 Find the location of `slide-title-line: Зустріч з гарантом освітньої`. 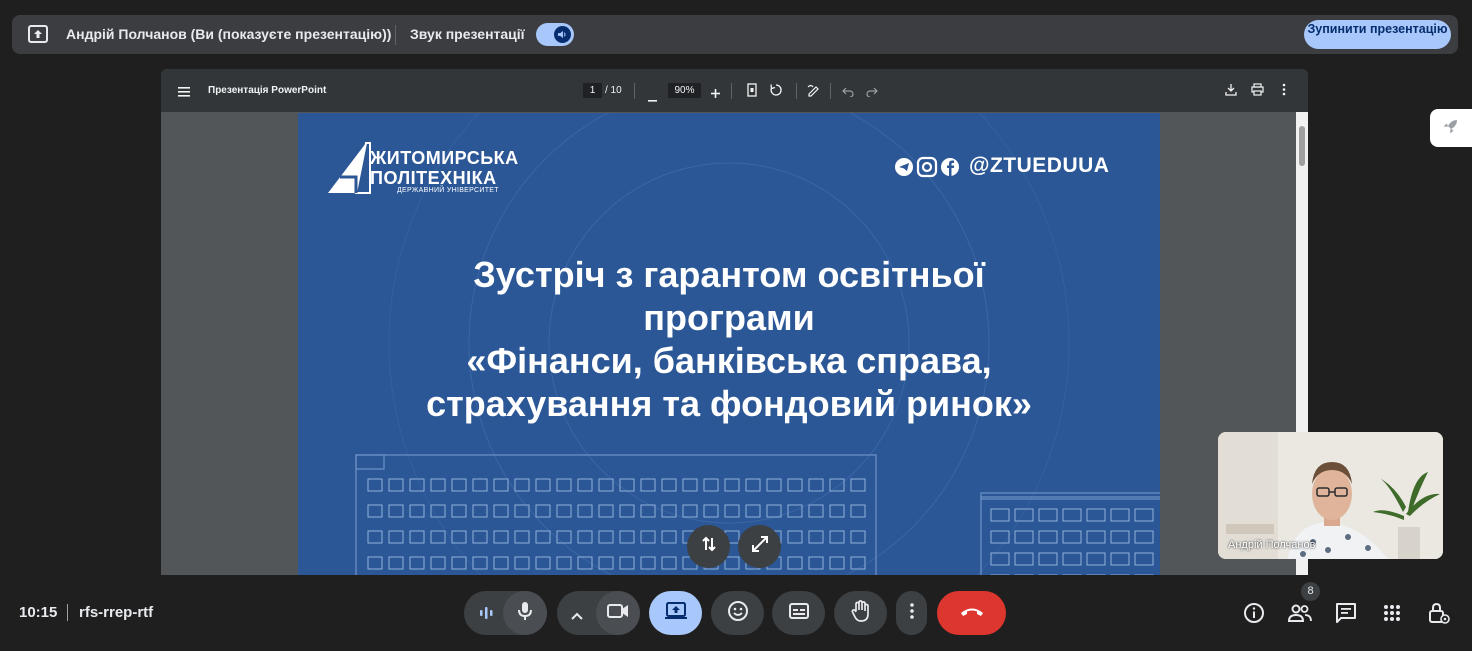

slide-title-line: Зустріч з гарантом освітньої is located at coordinates (729, 274).